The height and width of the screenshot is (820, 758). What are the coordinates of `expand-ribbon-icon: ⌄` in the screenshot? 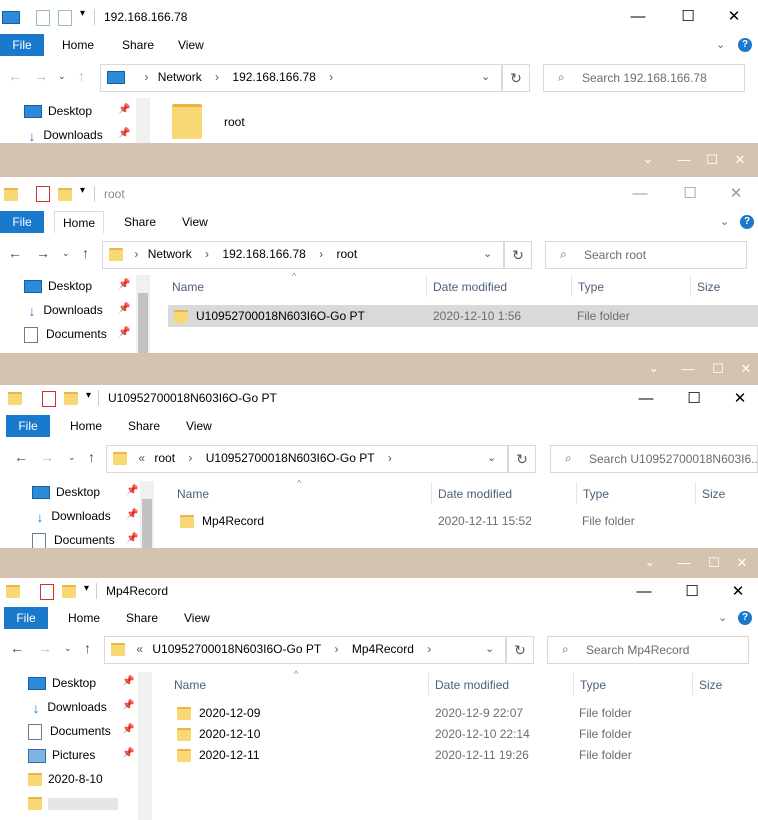 It's located at (720, 45).